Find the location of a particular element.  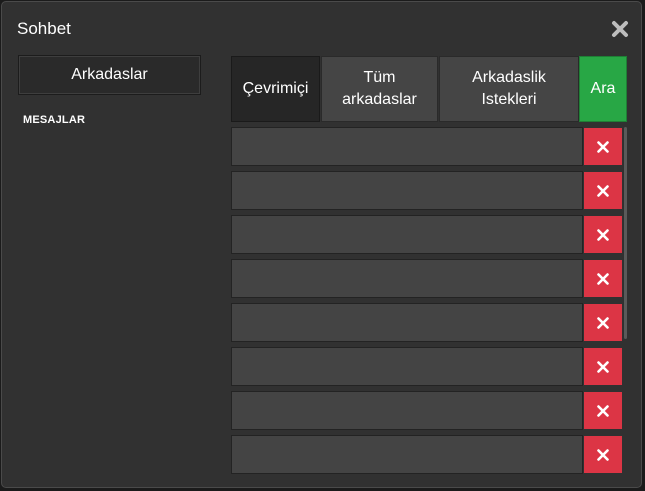

tab-search-label: Ara is located at coordinates (603, 88).